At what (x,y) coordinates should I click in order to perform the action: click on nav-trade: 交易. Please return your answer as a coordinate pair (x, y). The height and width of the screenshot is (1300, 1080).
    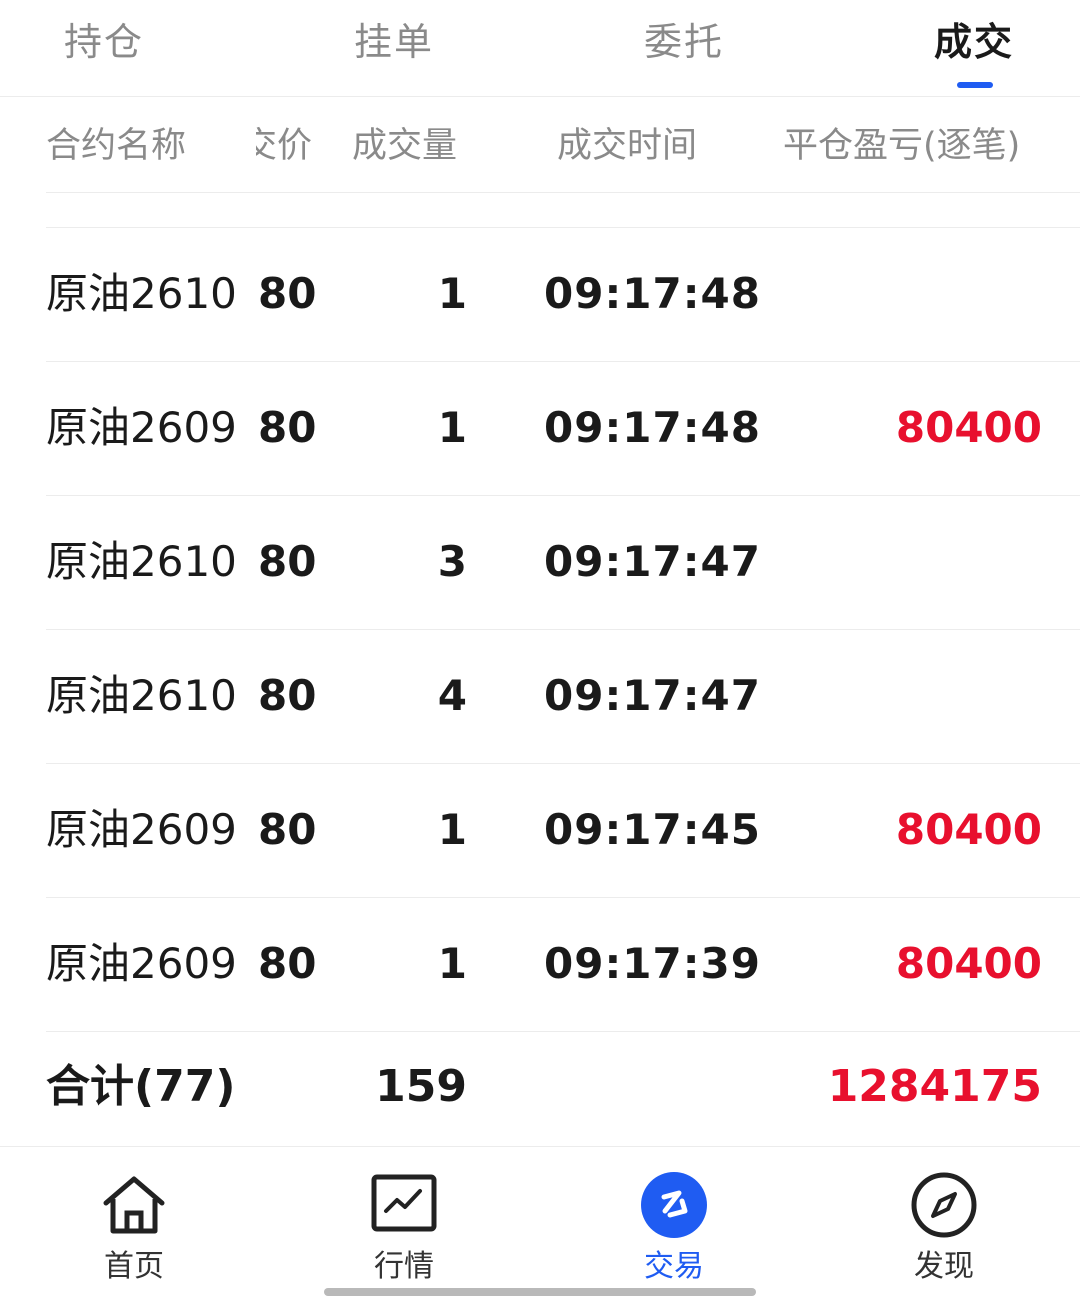
    Looking at the image, I should click on (674, 1227).